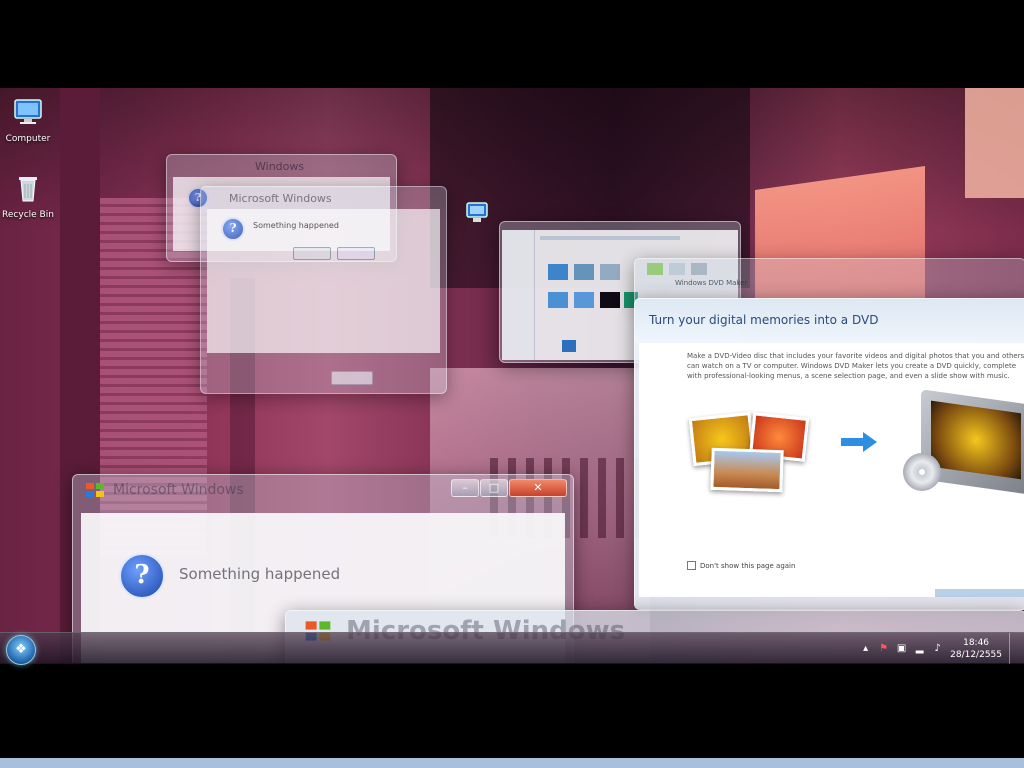  Describe the element at coordinates (356, 253) in the screenshot. I see `cancel-button` at that location.